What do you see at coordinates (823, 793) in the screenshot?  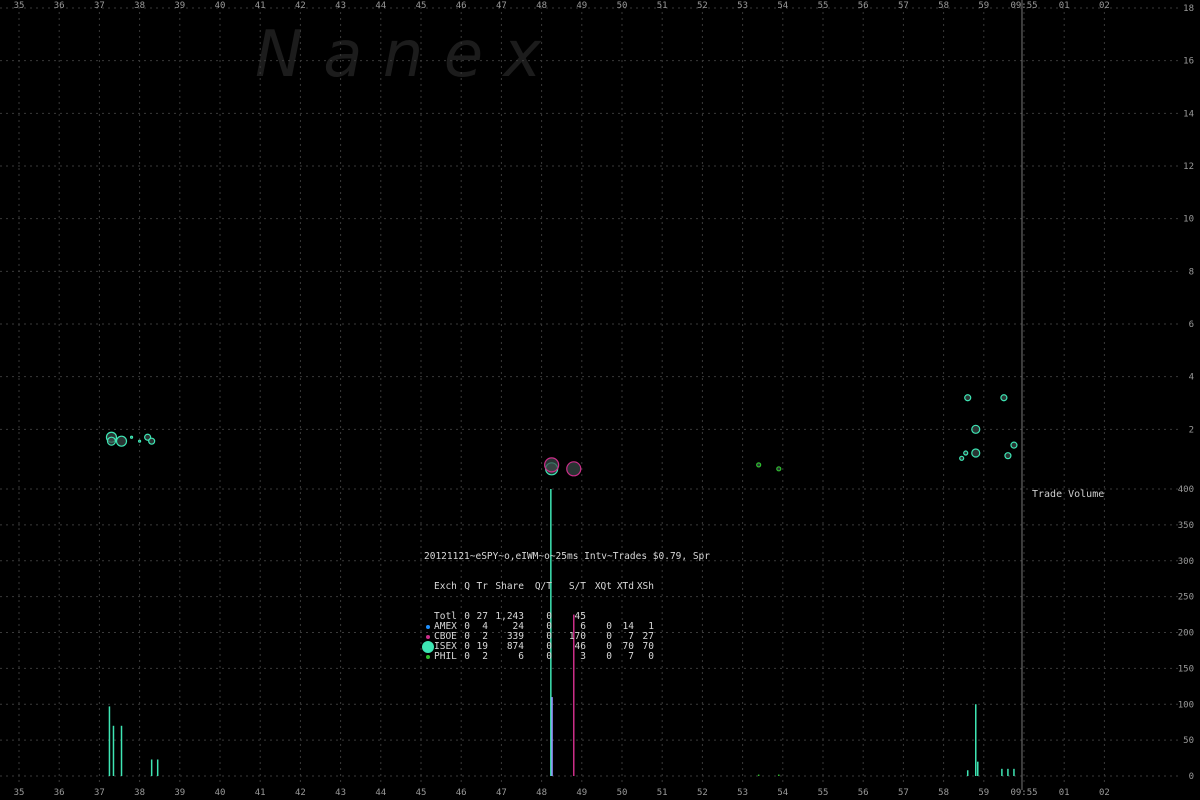 I see `x-tick-label-bottom: 55` at bounding box center [823, 793].